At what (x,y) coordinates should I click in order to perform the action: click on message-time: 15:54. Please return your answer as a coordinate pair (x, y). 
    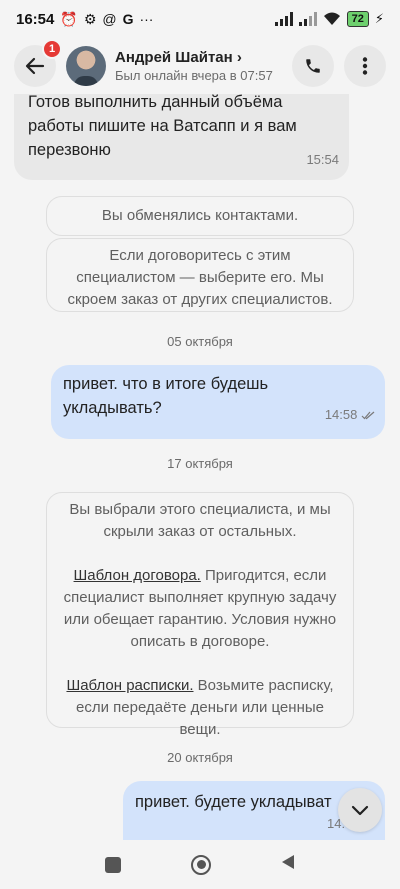
    Looking at the image, I should click on (322, 159).